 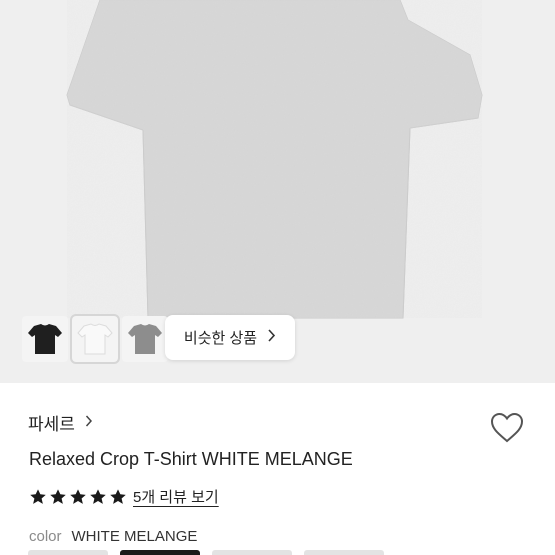 I want to click on thumbnail-strip, so click(x=95, y=339).